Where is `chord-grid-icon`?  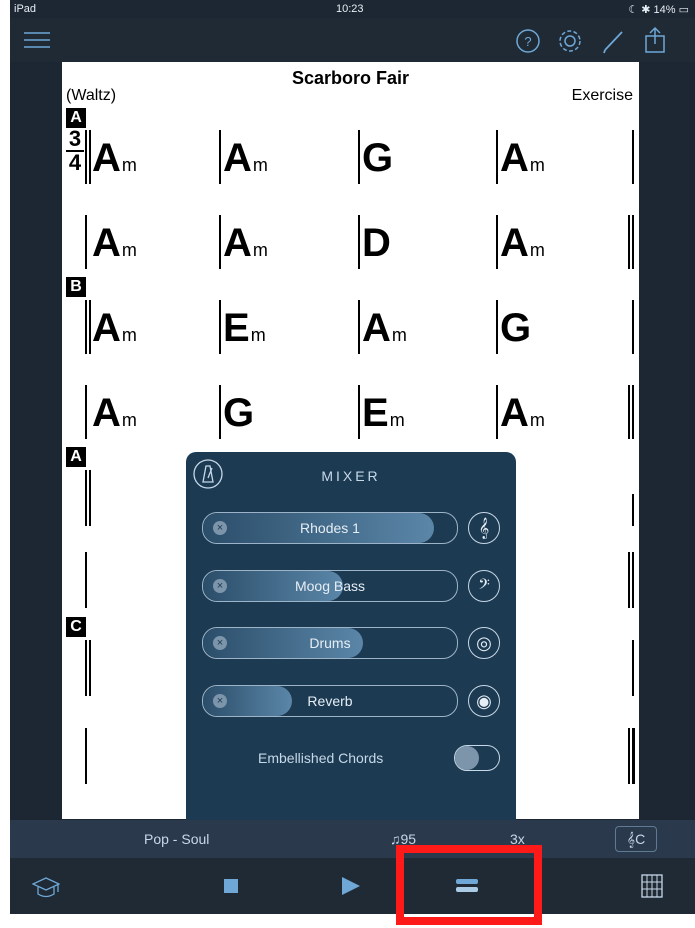
chord-grid-icon is located at coordinates (652, 886).